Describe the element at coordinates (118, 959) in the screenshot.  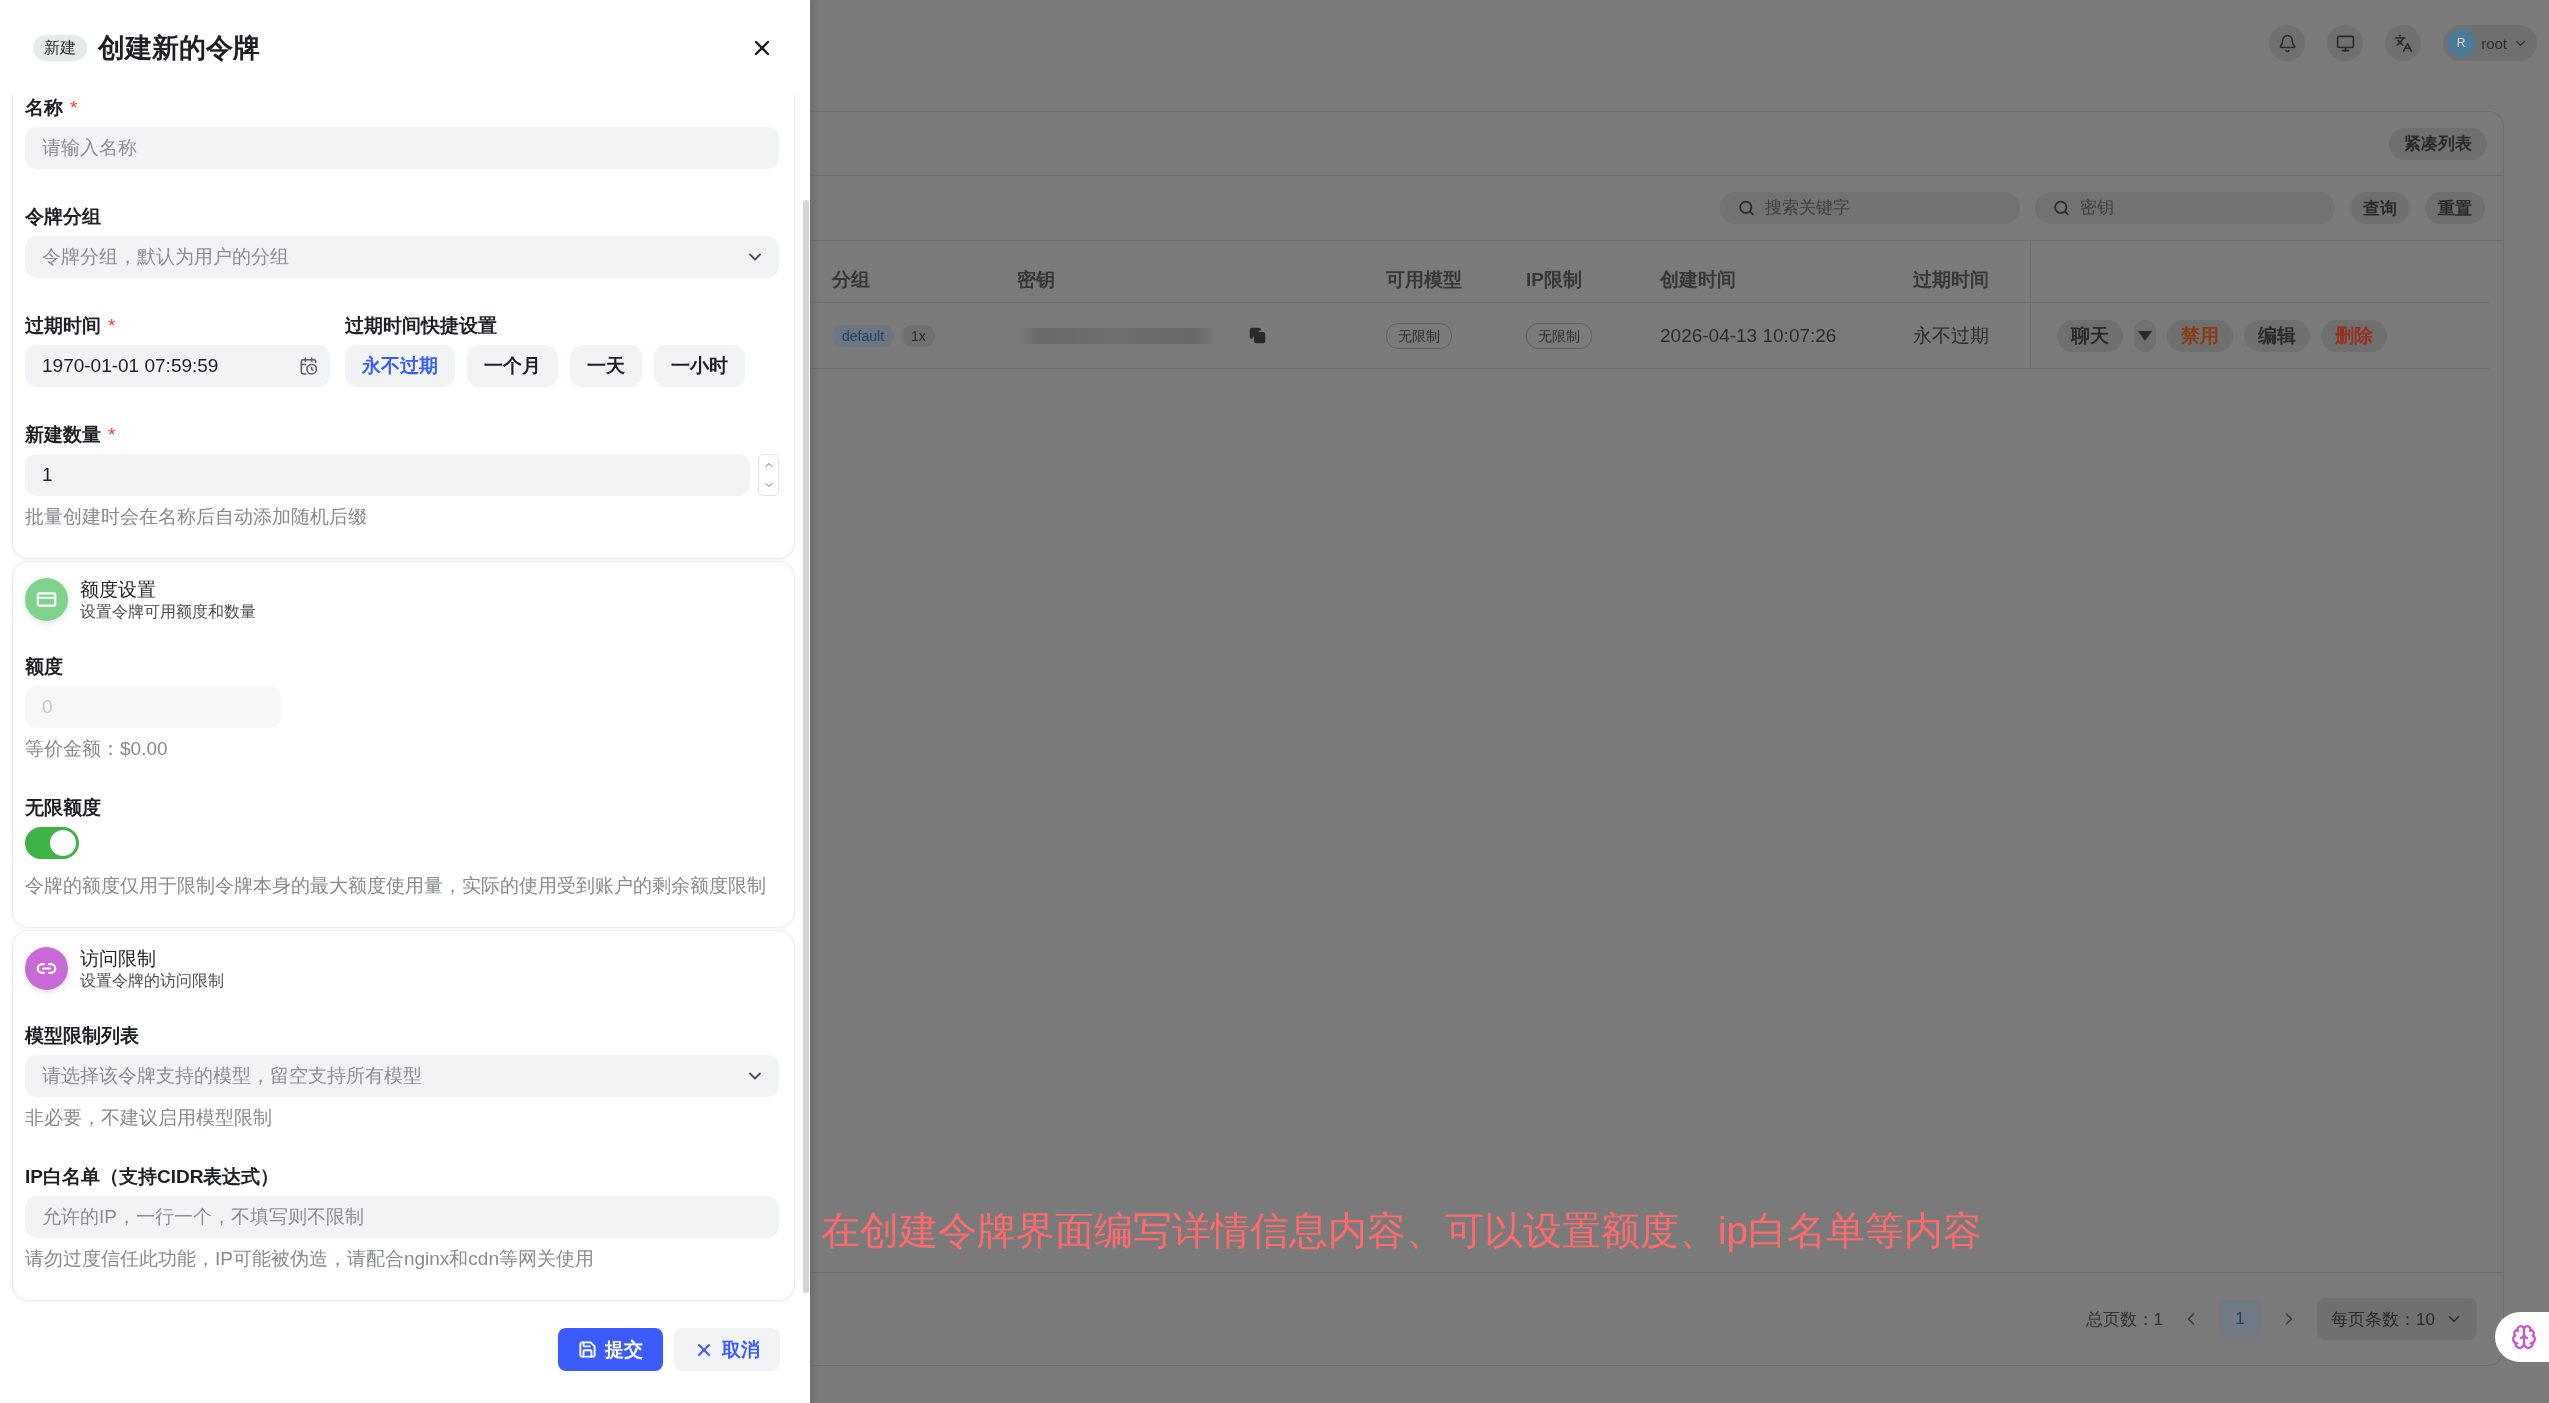
I see `section-title: 访问限制` at that location.